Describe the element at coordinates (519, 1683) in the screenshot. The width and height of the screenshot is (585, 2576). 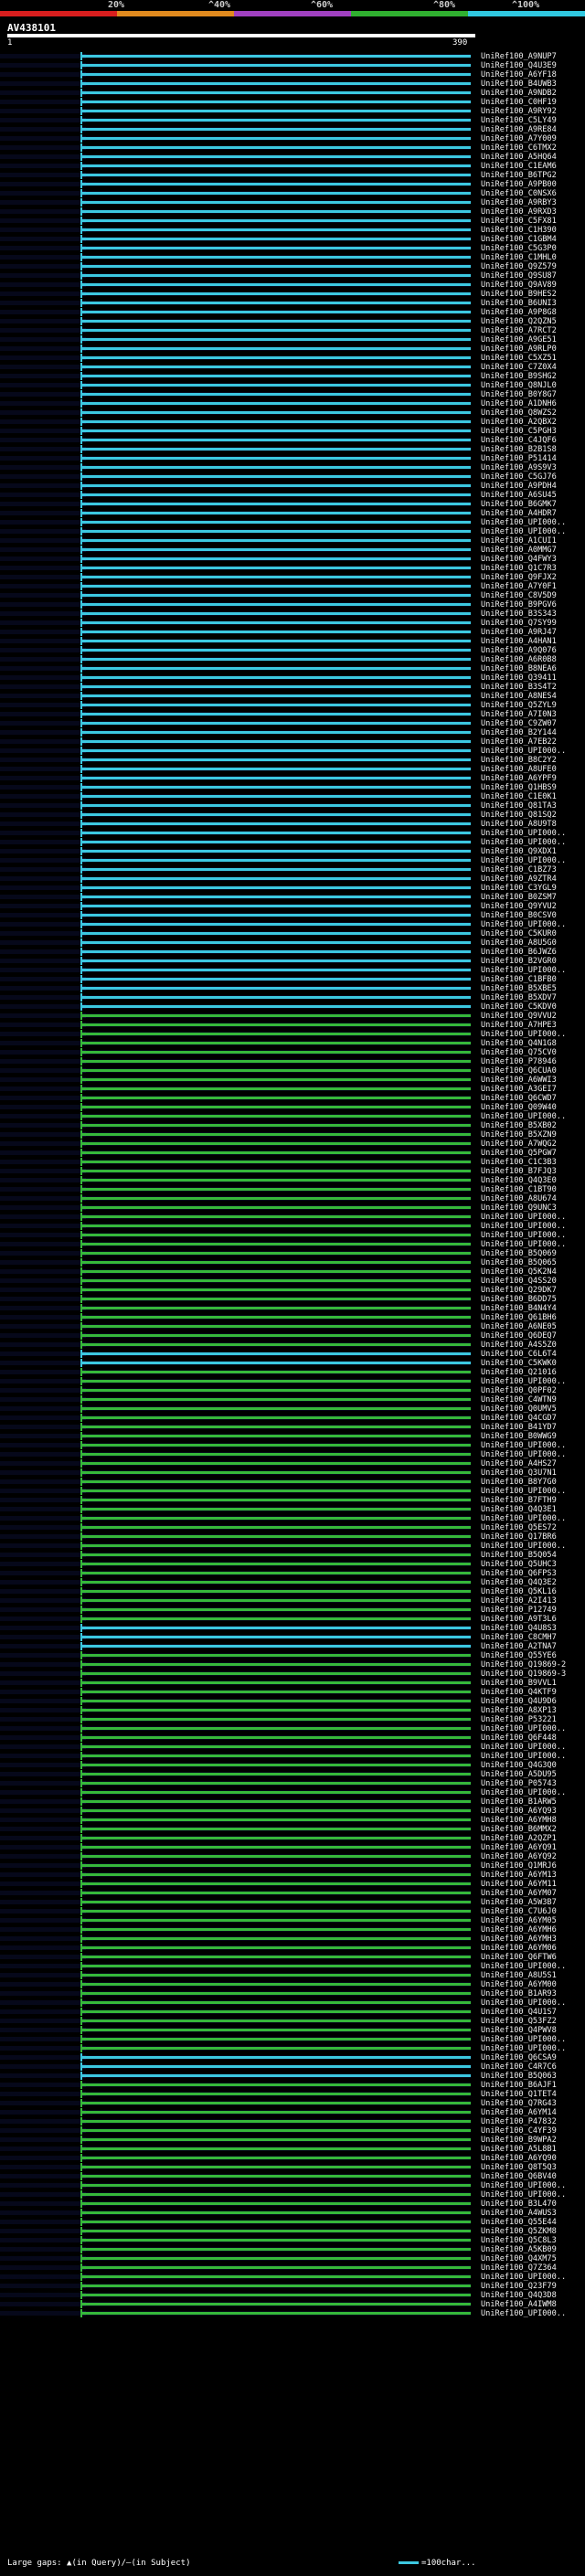
I see `hit-accession-link: UniRef100_B9VVL1` at that location.